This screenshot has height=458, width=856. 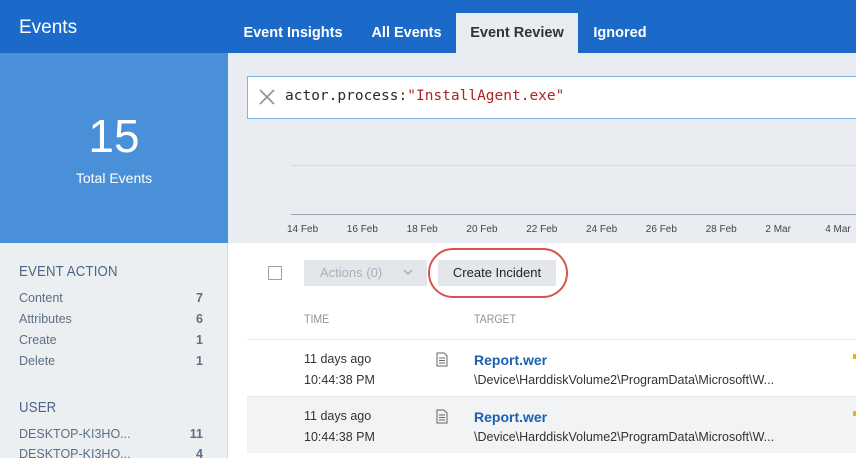 What do you see at coordinates (303, 229) in the screenshot?
I see `timeline-tick-label: 14 Feb` at bounding box center [303, 229].